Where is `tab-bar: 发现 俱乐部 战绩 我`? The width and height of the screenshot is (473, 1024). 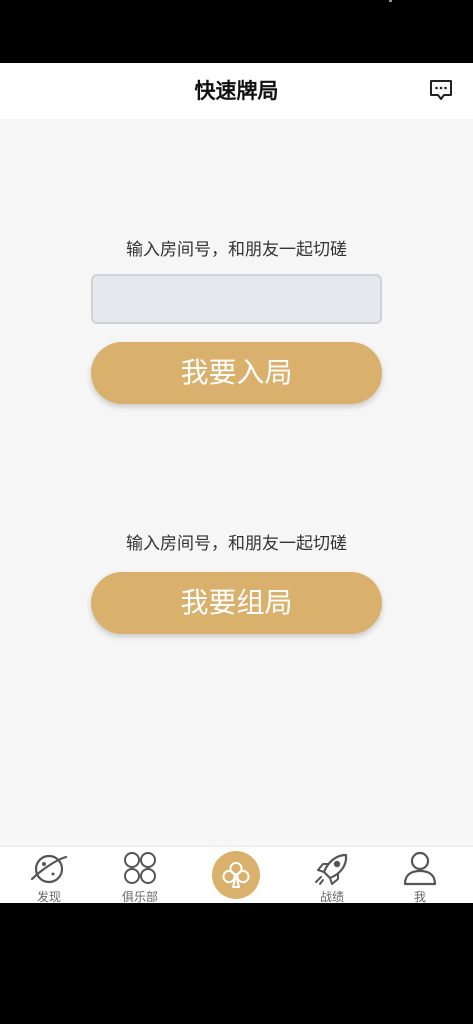 tab-bar: 发现 俱乐部 战绩 我 is located at coordinates (236, 875).